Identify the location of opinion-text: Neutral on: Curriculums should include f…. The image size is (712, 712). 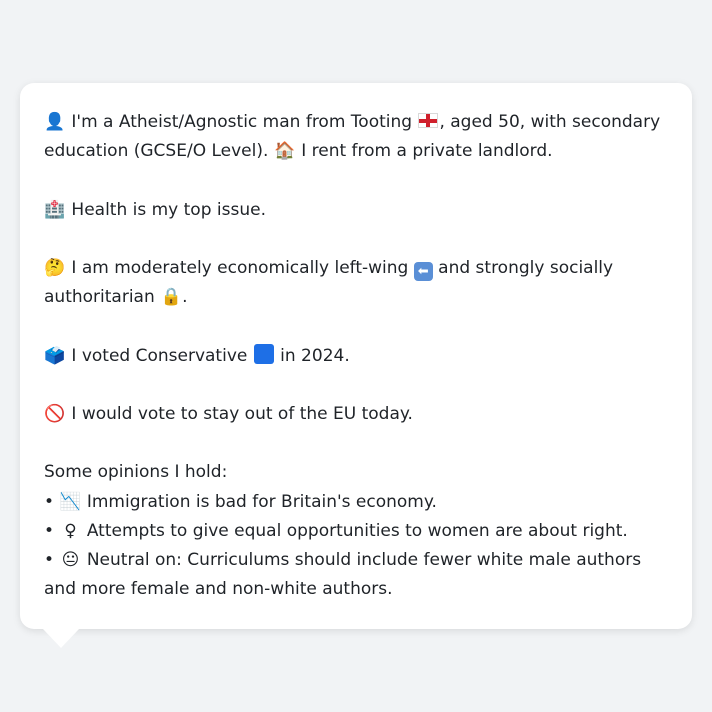
(343, 574).